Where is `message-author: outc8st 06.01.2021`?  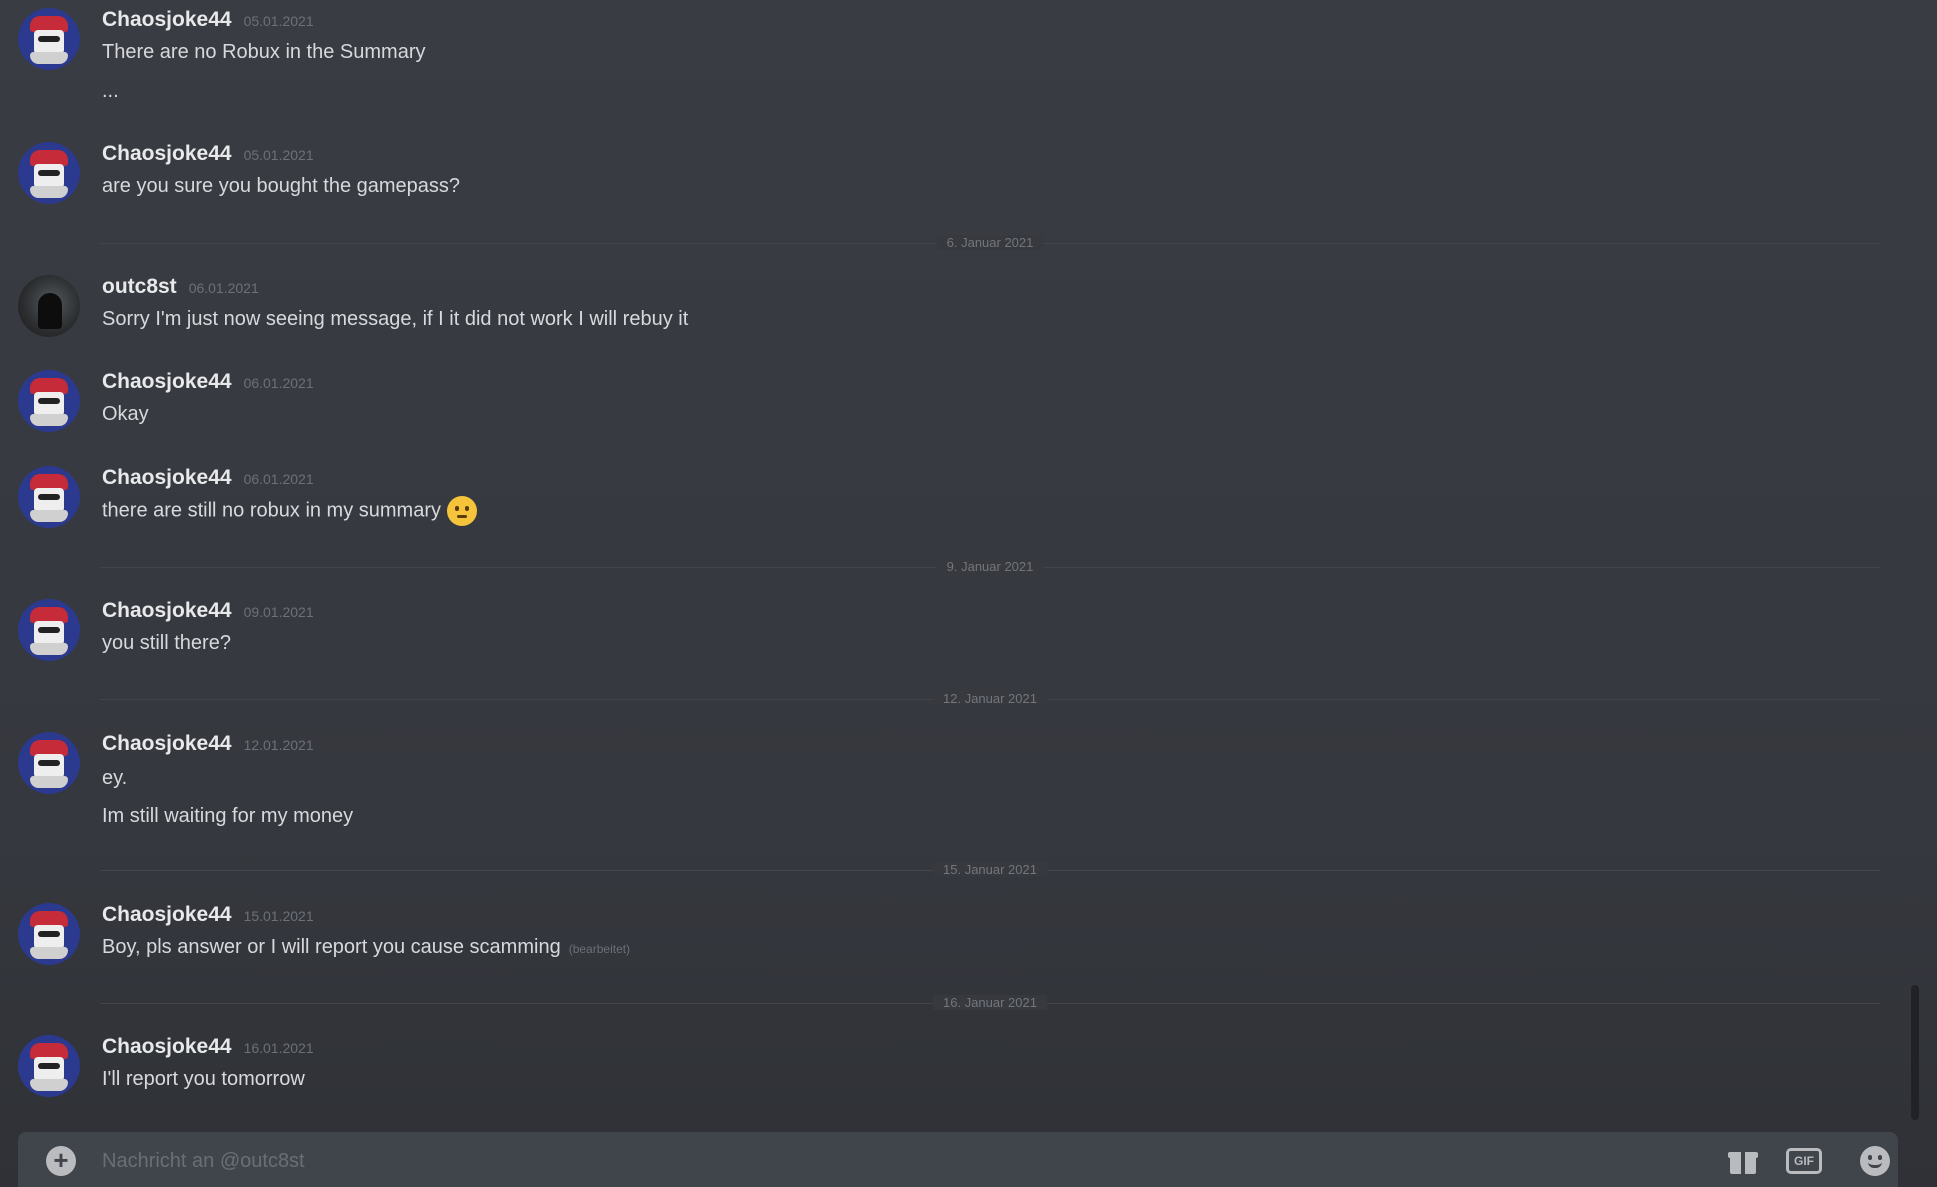
message-author: outc8st 06.01.2021 is located at coordinates (180, 287).